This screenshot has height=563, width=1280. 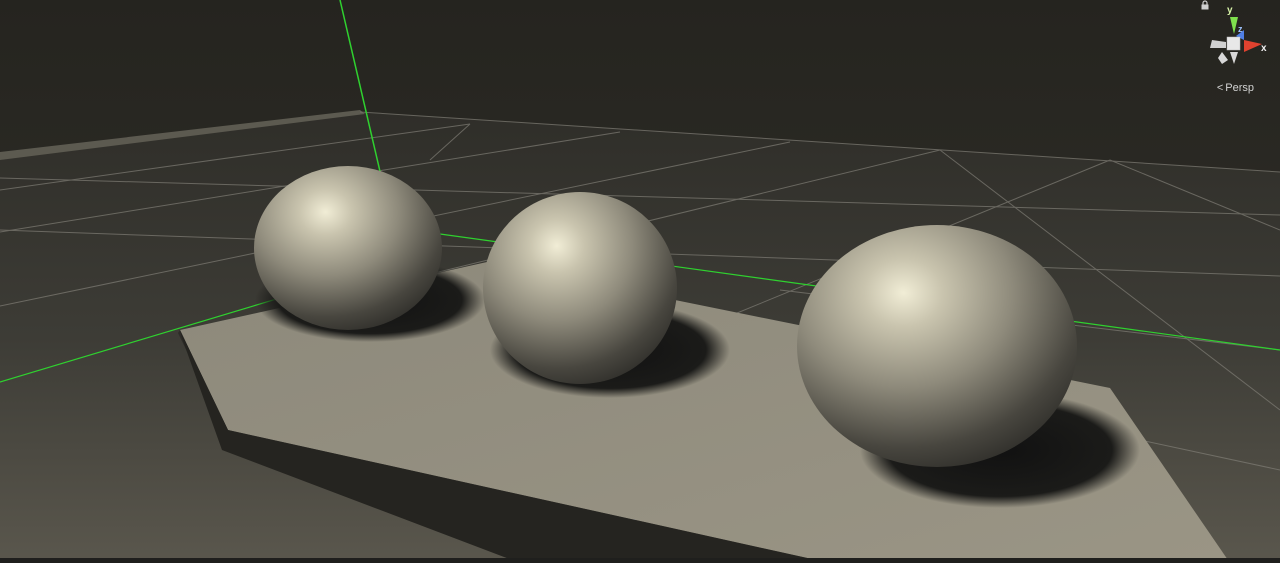 I want to click on chevron-left-icon: <, so click(x=1220, y=88).